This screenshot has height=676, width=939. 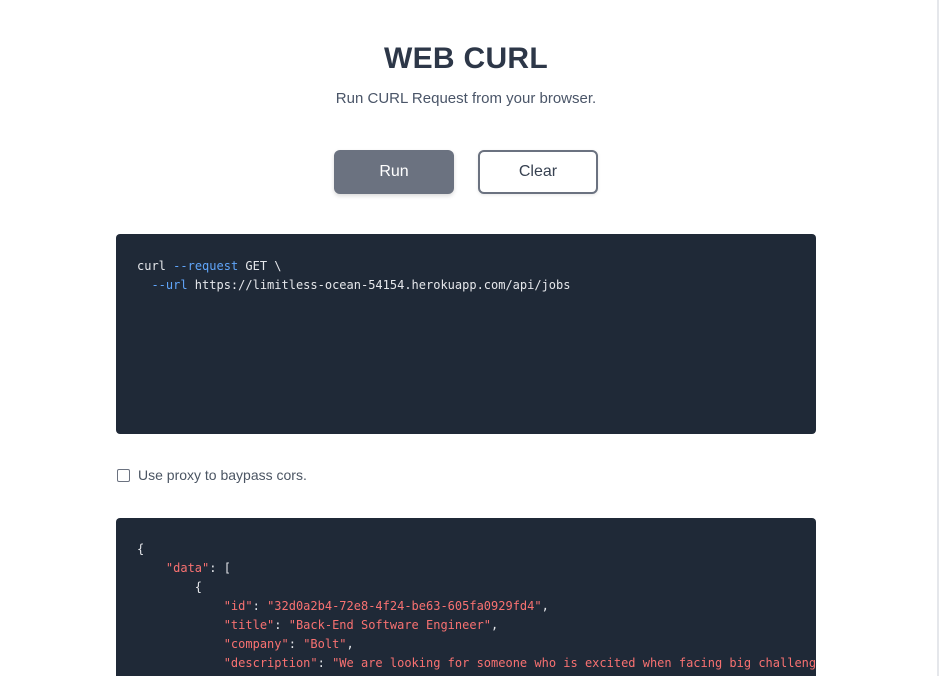 I want to click on json-key-data: "data", so click(x=187, y=568).